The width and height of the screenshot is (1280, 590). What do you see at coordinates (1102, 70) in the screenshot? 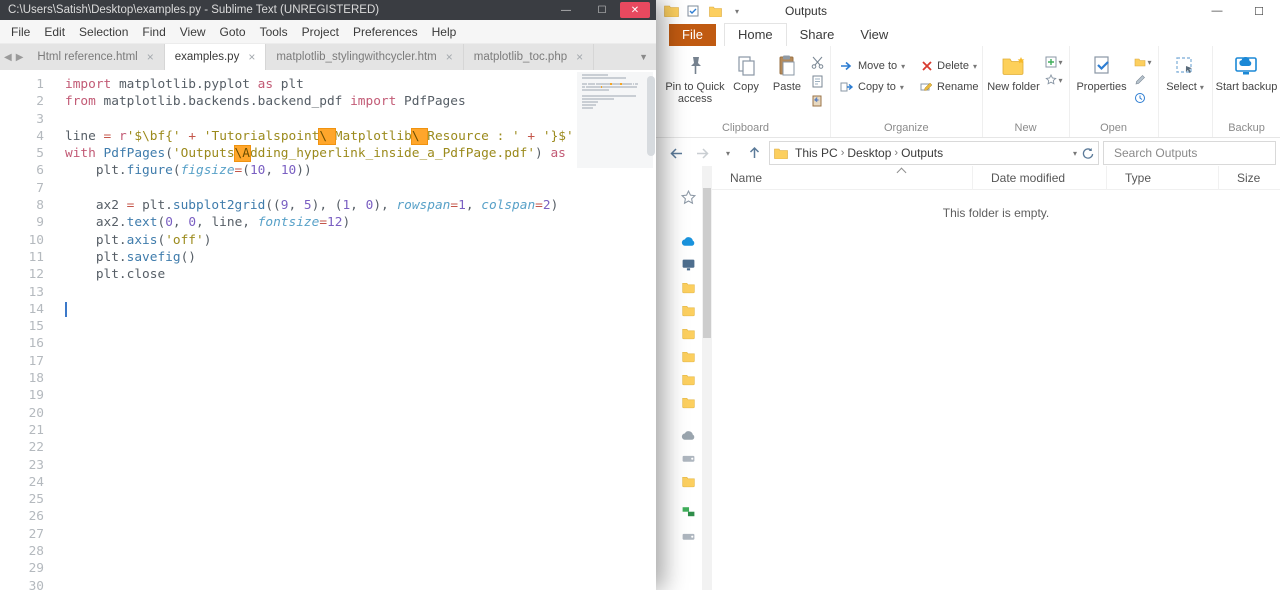
I see `properties-button: Properties` at bounding box center [1102, 70].